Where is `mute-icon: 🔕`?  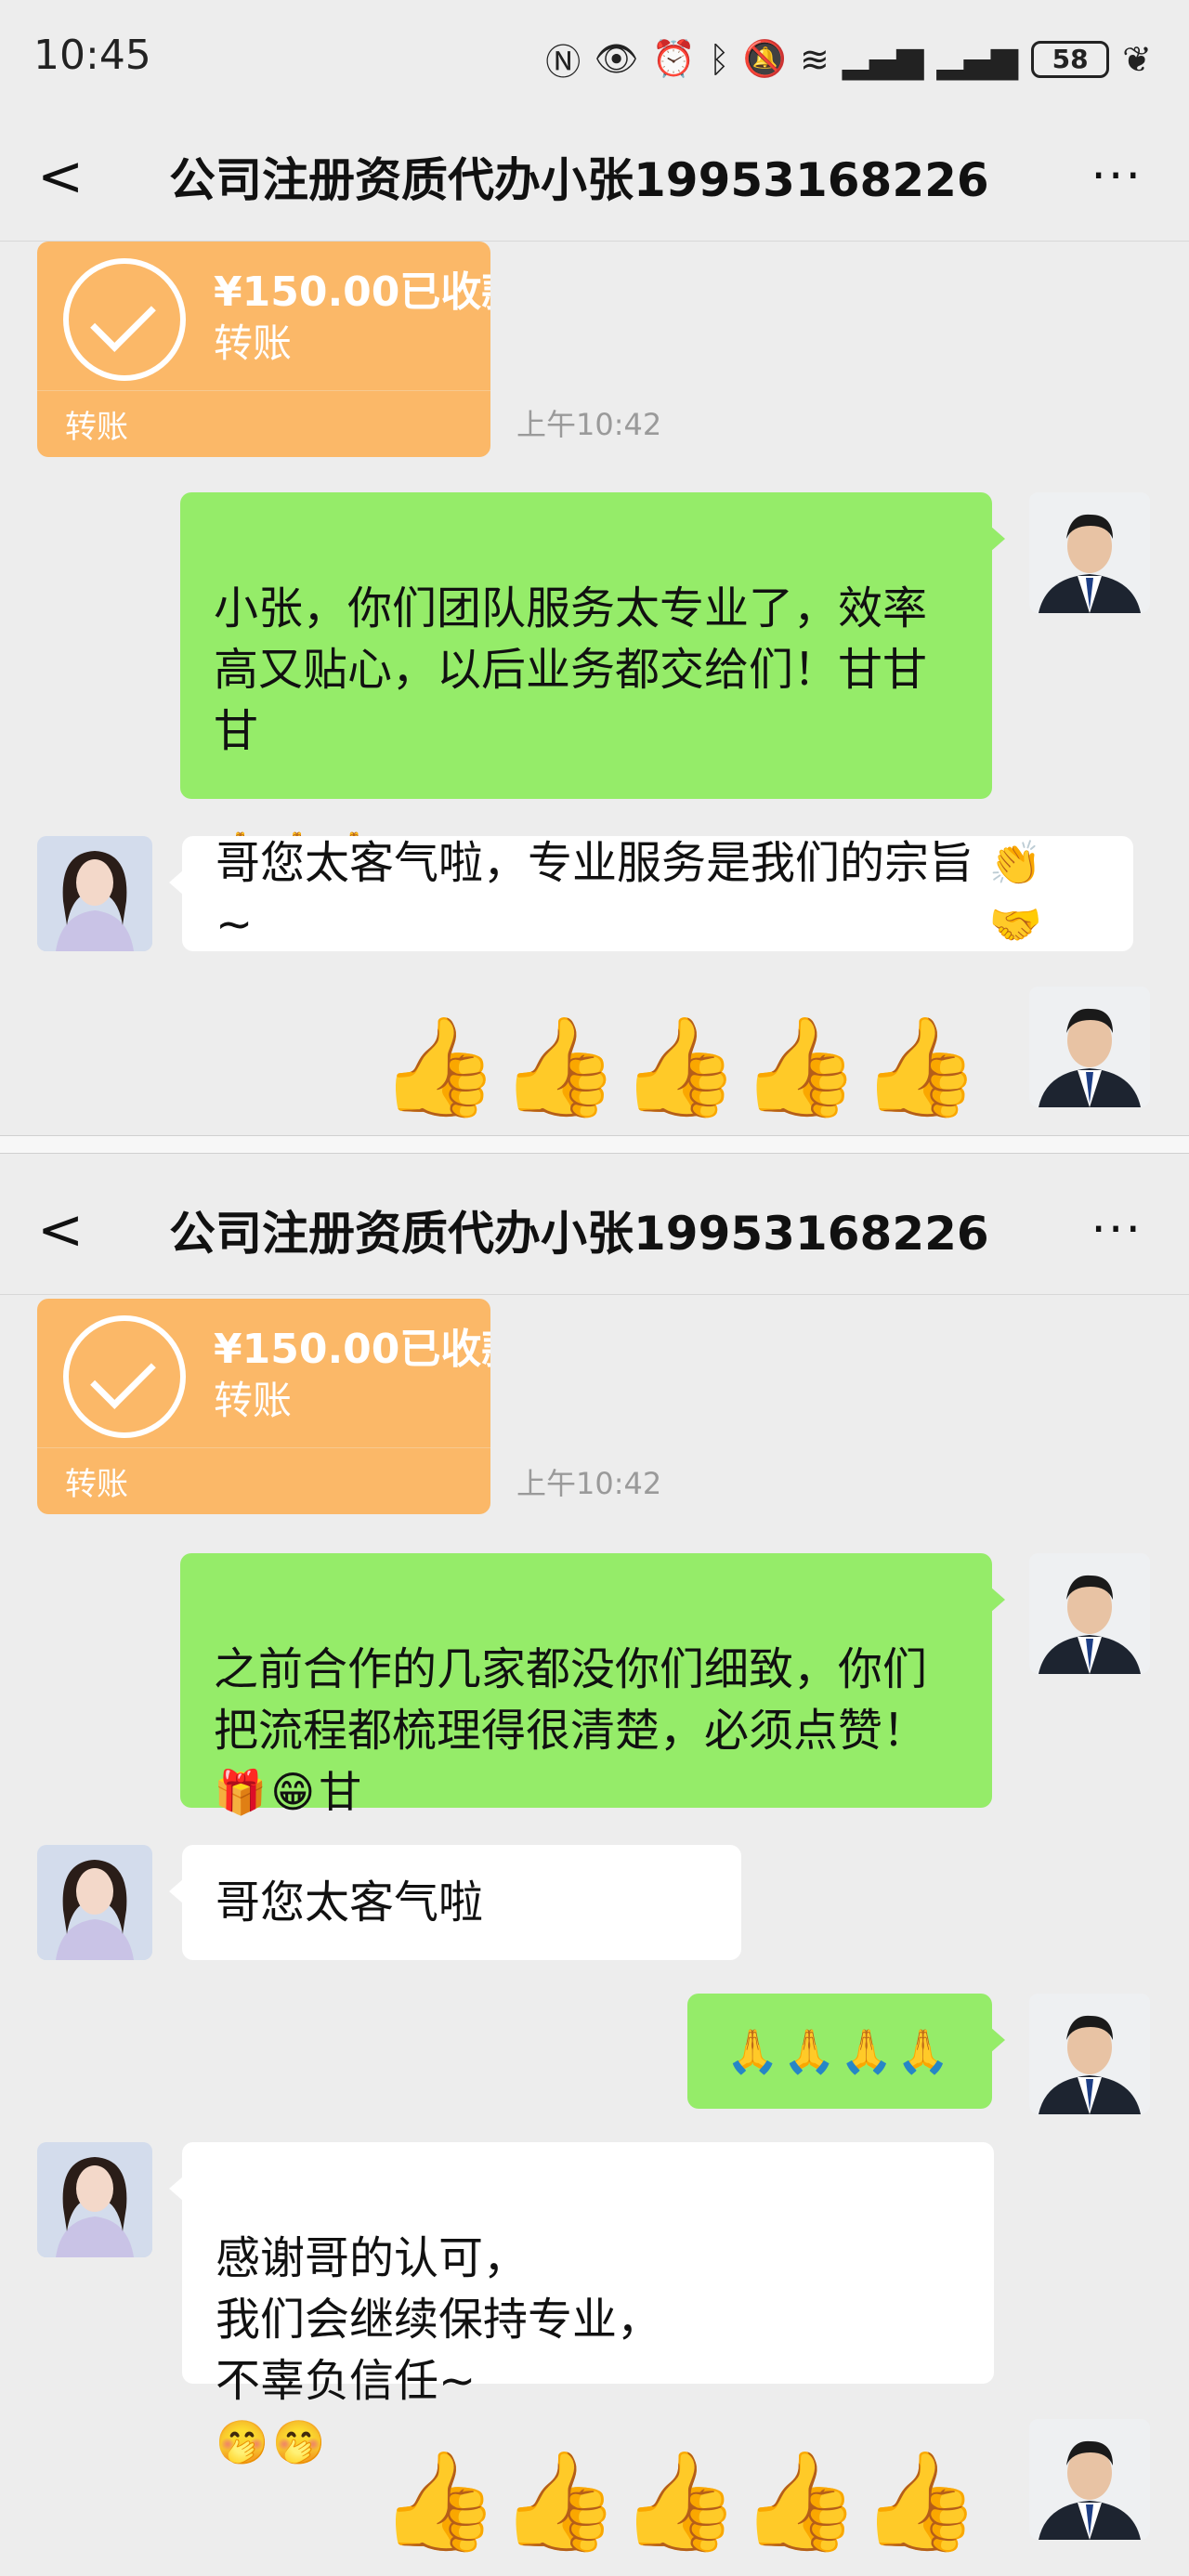
mute-icon: 🔕 is located at coordinates (764, 59).